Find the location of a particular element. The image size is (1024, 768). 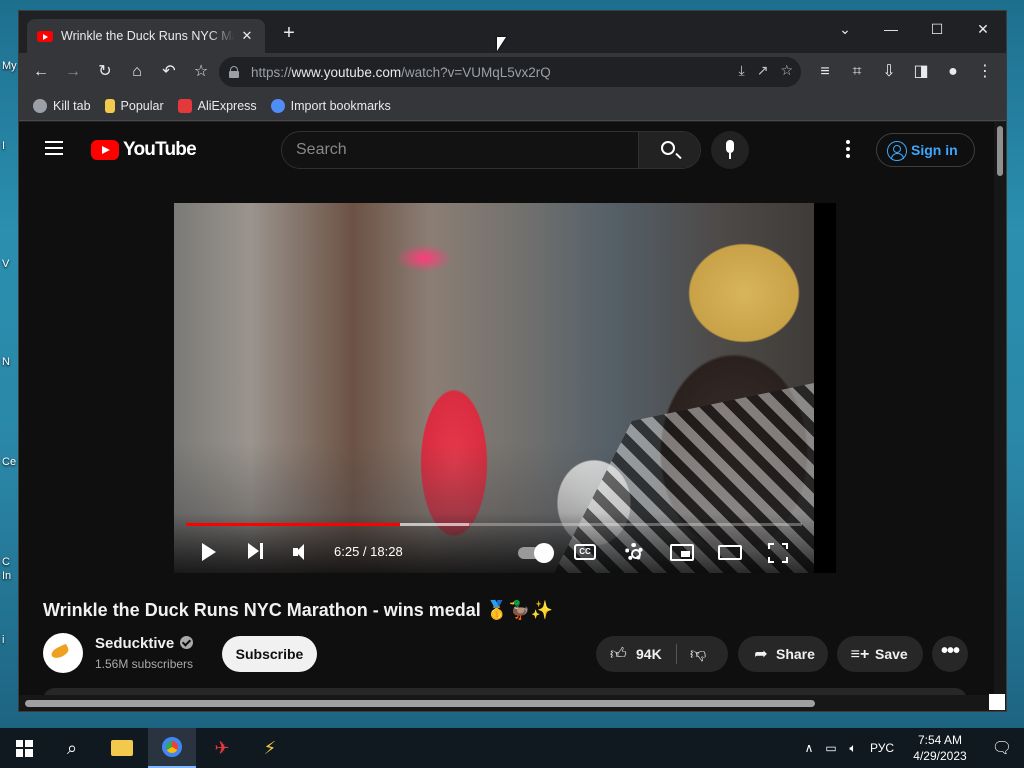

language-indicator: РУС is located at coordinates (882, 748).